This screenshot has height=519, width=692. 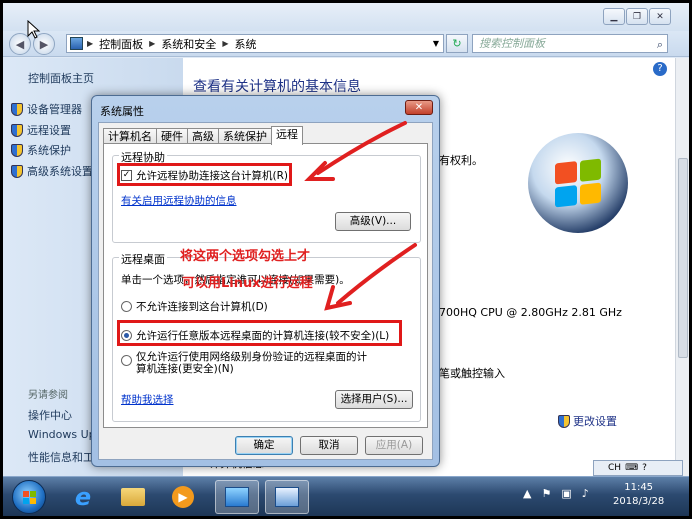 What do you see at coordinates (34, 29) in the screenshot?
I see `mouse-cursor-icon` at bounding box center [34, 29].